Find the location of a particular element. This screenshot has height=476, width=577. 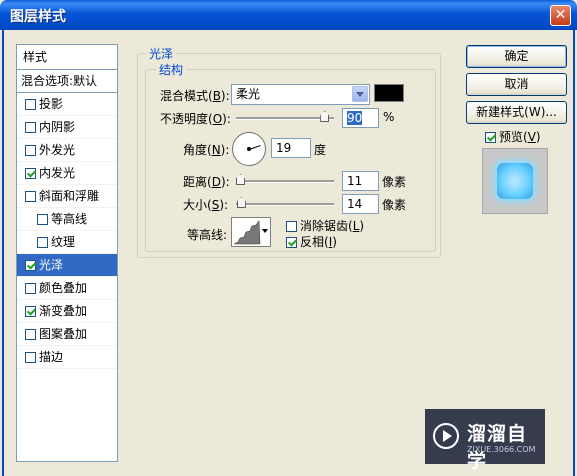

blending-options-item: 混合选项:默认 is located at coordinates (67, 81).